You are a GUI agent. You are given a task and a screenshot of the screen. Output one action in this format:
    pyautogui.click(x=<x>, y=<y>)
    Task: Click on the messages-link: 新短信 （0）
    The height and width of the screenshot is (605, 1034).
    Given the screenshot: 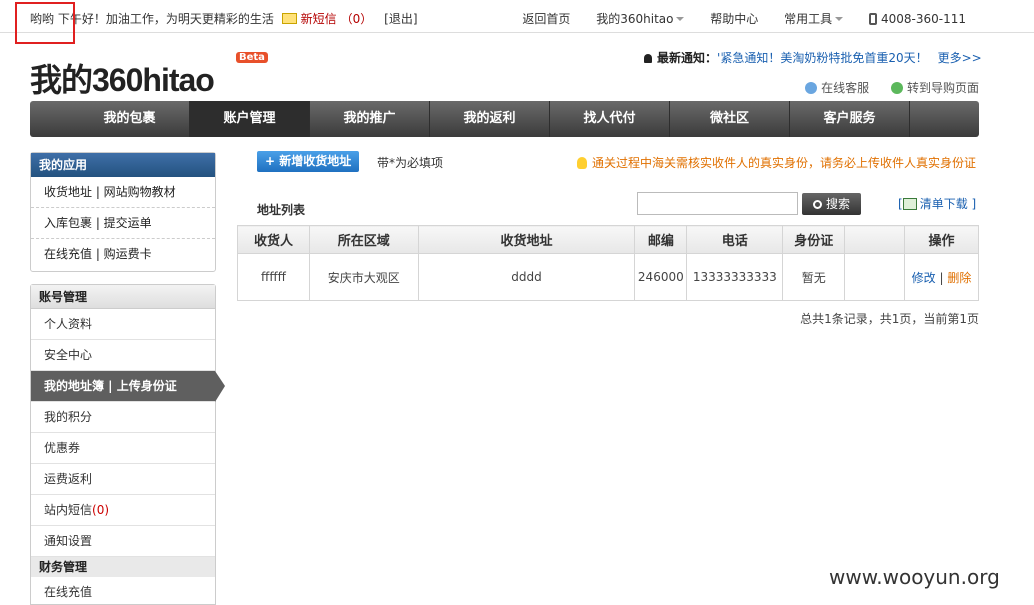 What is the action you would take?
    pyautogui.click(x=329, y=19)
    